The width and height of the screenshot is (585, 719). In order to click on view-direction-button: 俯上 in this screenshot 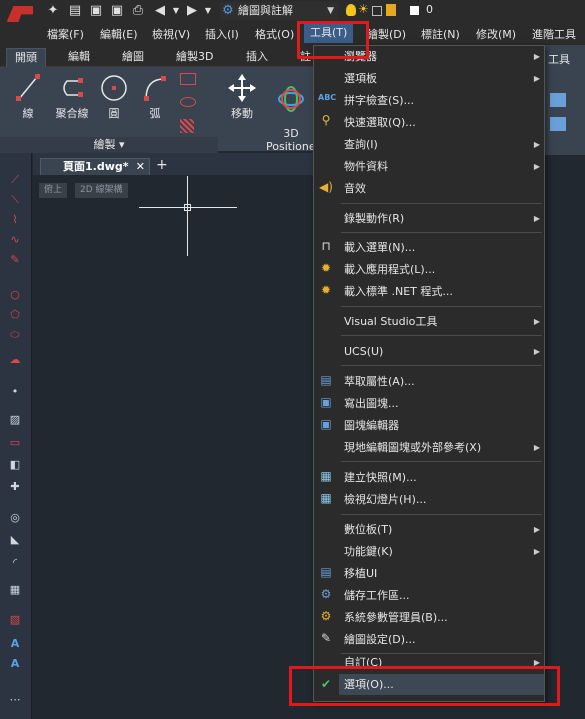, I will do `click(53, 190)`.